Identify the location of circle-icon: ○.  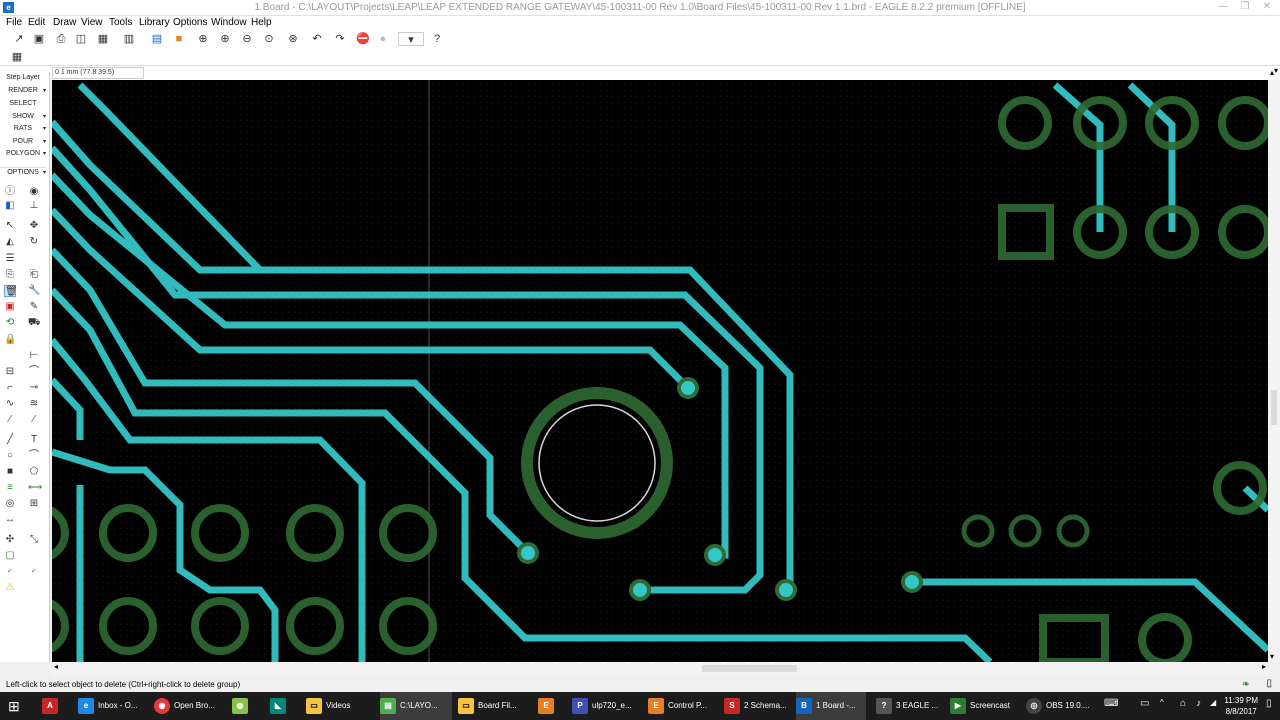
(10, 456).